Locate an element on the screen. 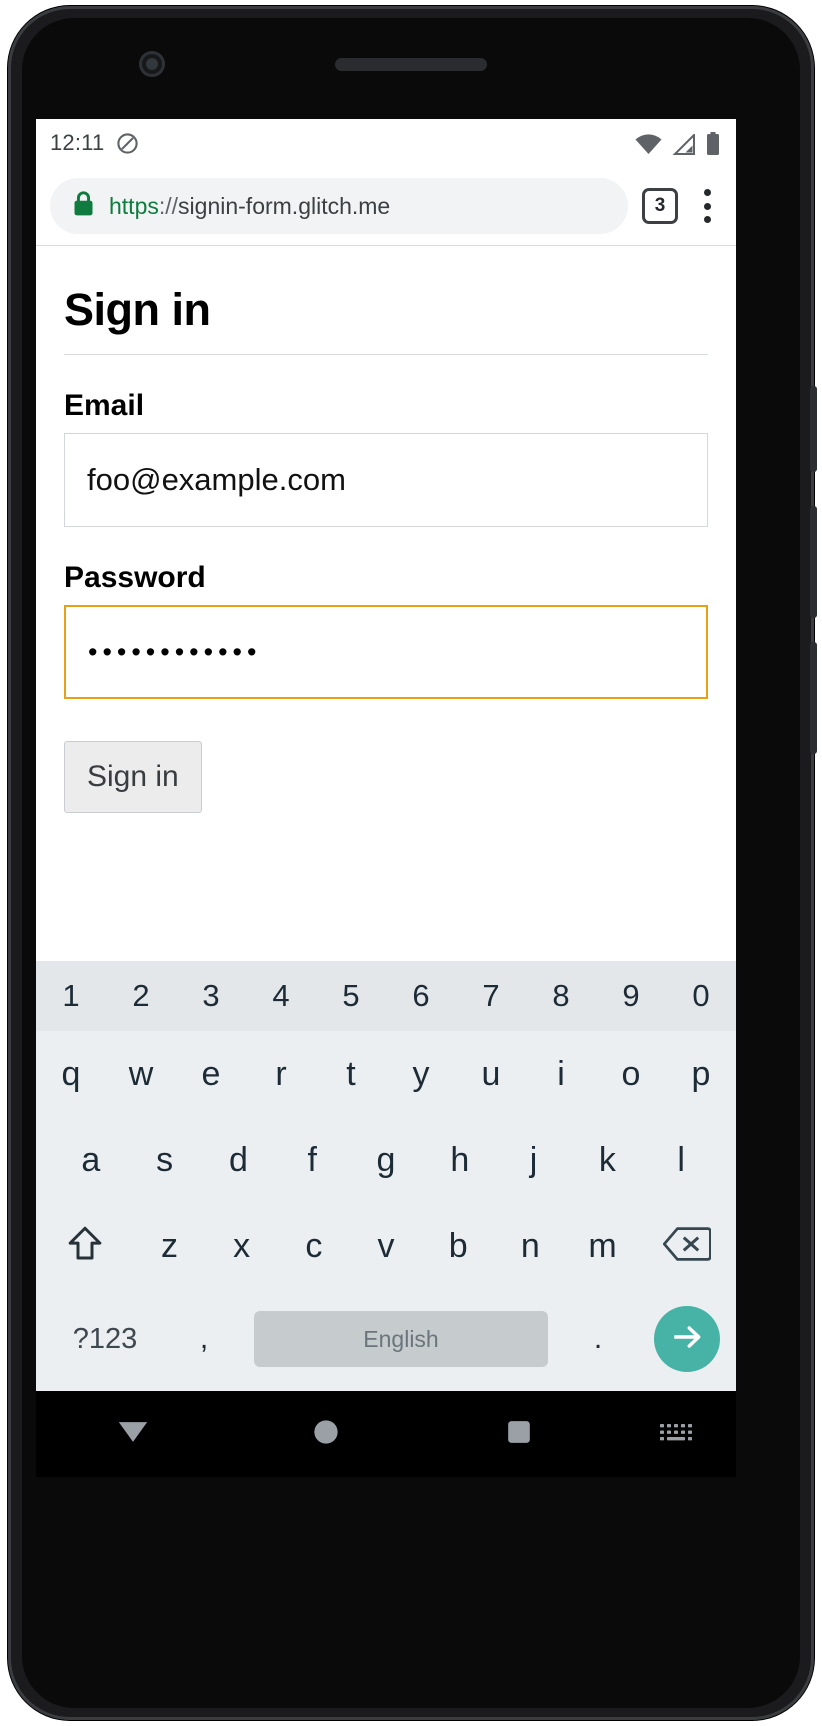 The image size is (822, 1726). comma-key: , is located at coordinates (204, 1339).